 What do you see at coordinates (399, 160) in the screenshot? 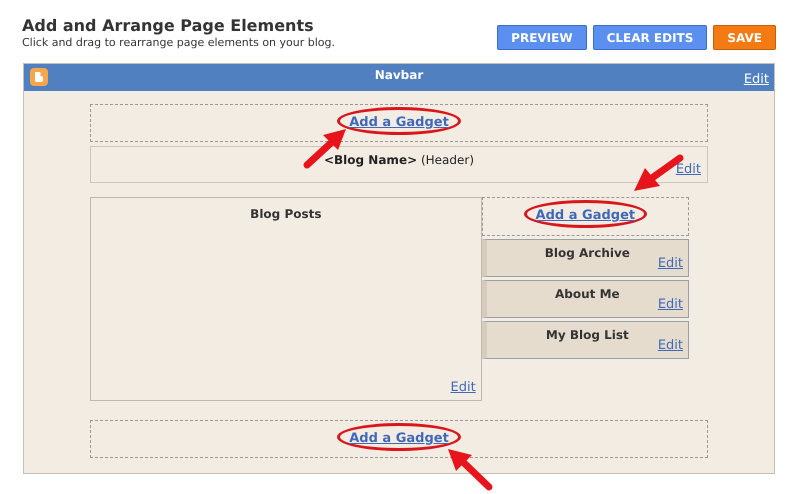
I see `header-title: <Blog Name> (Header)` at bounding box center [399, 160].